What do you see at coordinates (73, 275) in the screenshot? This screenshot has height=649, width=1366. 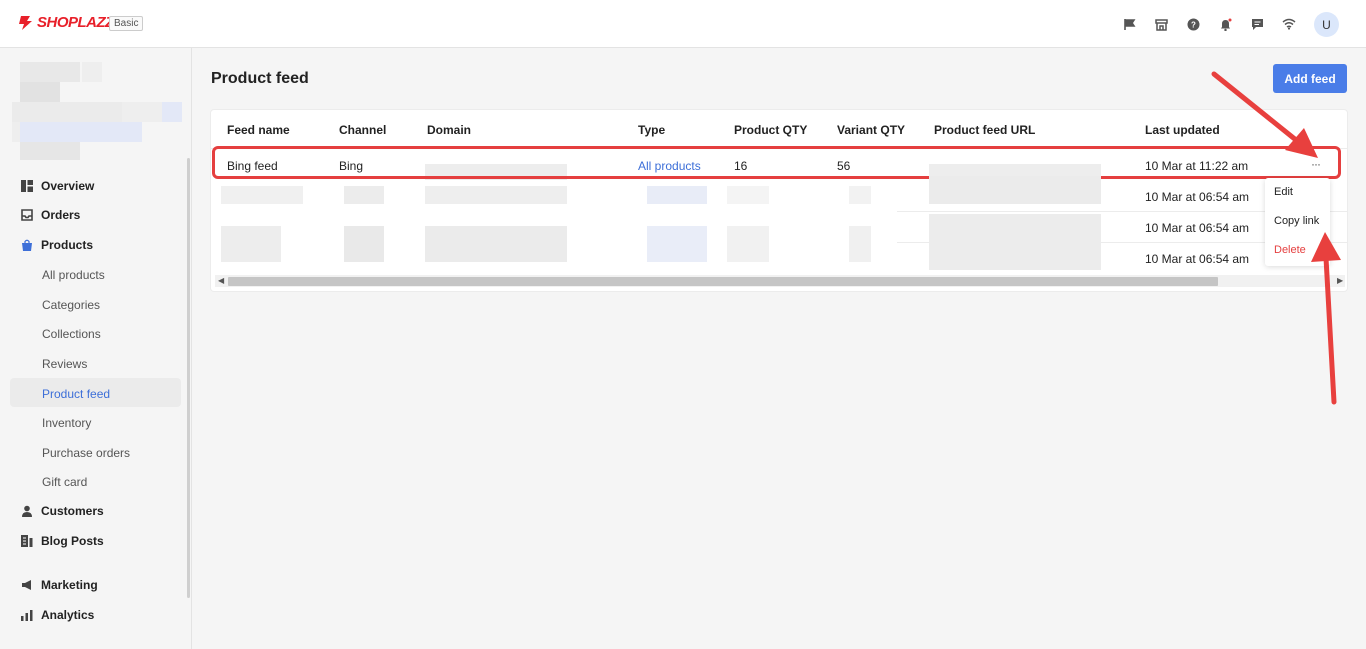 I see `sidebar-subitem-all-products: All products` at bounding box center [73, 275].